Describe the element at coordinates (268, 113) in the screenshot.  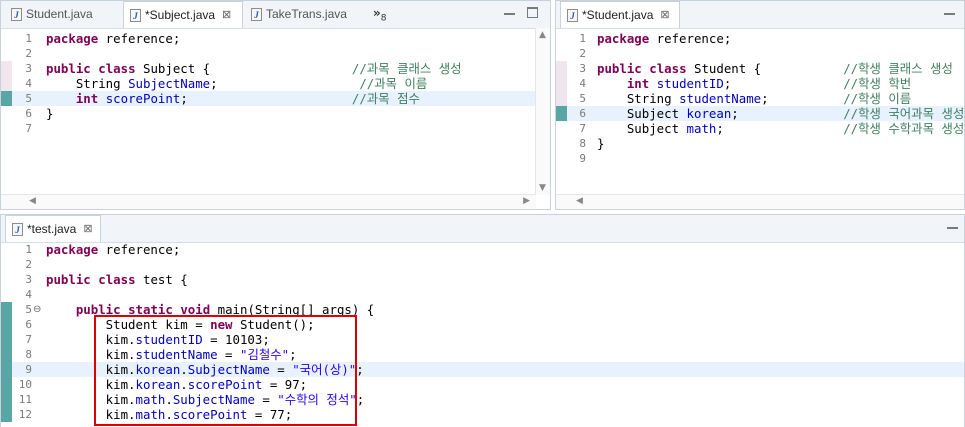
I see `code-line: 6}` at that location.